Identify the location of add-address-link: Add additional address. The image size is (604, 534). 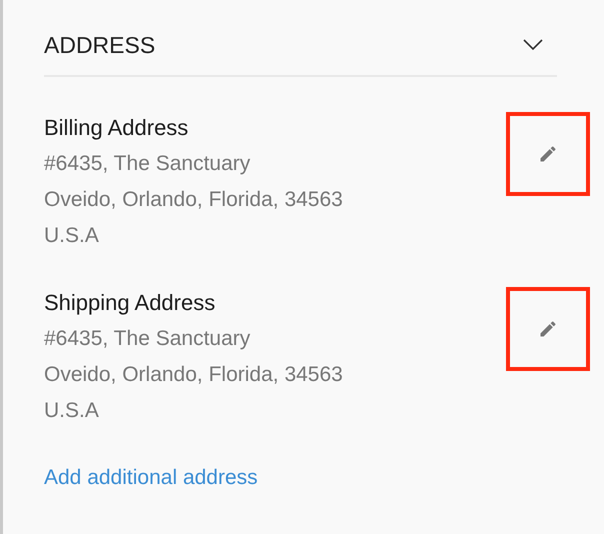
(151, 478).